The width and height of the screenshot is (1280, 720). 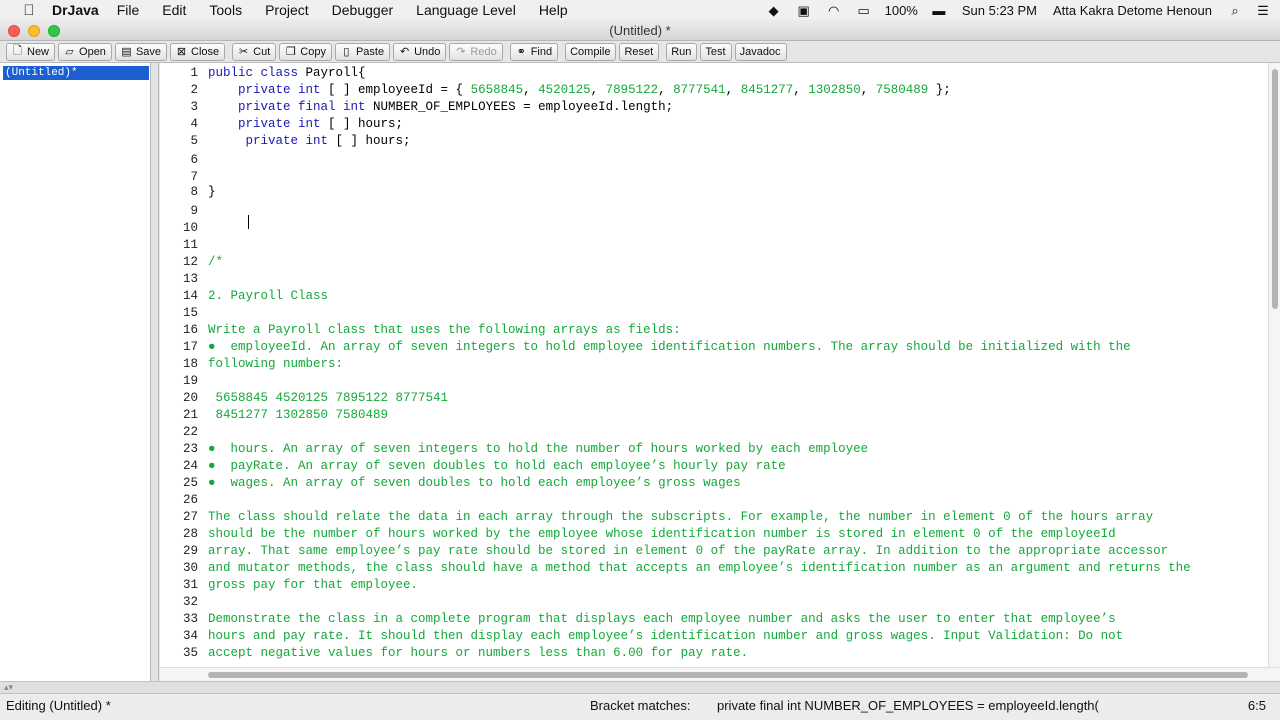 What do you see at coordinates (155, 372) in the screenshot?
I see `pane-splitter` at bounding box center [155, 372].